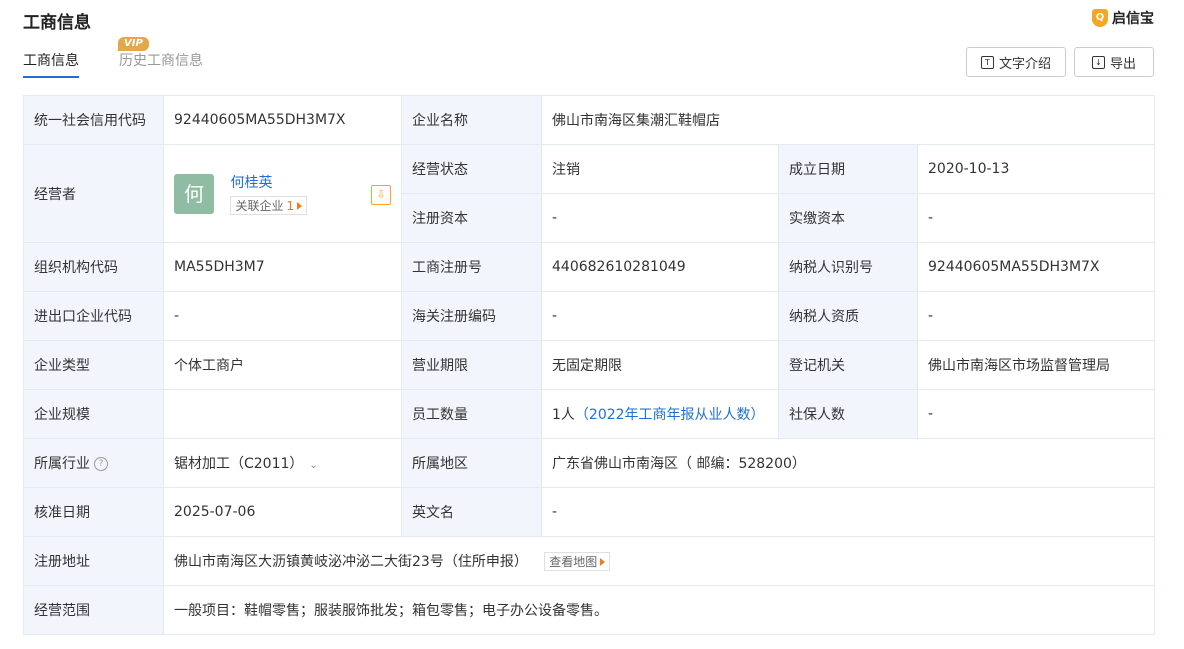 The height and width of the screenshot is (649, 1184). I want to click on operator-name-link: 何桂英, so click(268, 182).